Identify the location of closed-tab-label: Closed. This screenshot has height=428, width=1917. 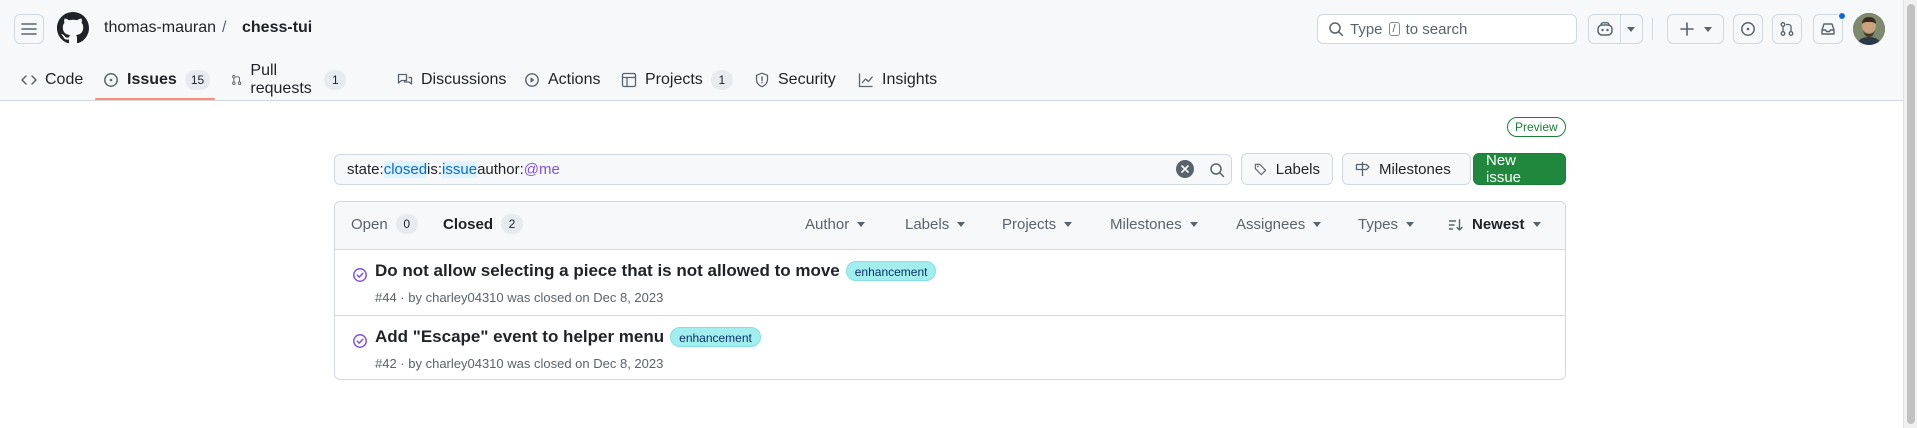
(468, 224).